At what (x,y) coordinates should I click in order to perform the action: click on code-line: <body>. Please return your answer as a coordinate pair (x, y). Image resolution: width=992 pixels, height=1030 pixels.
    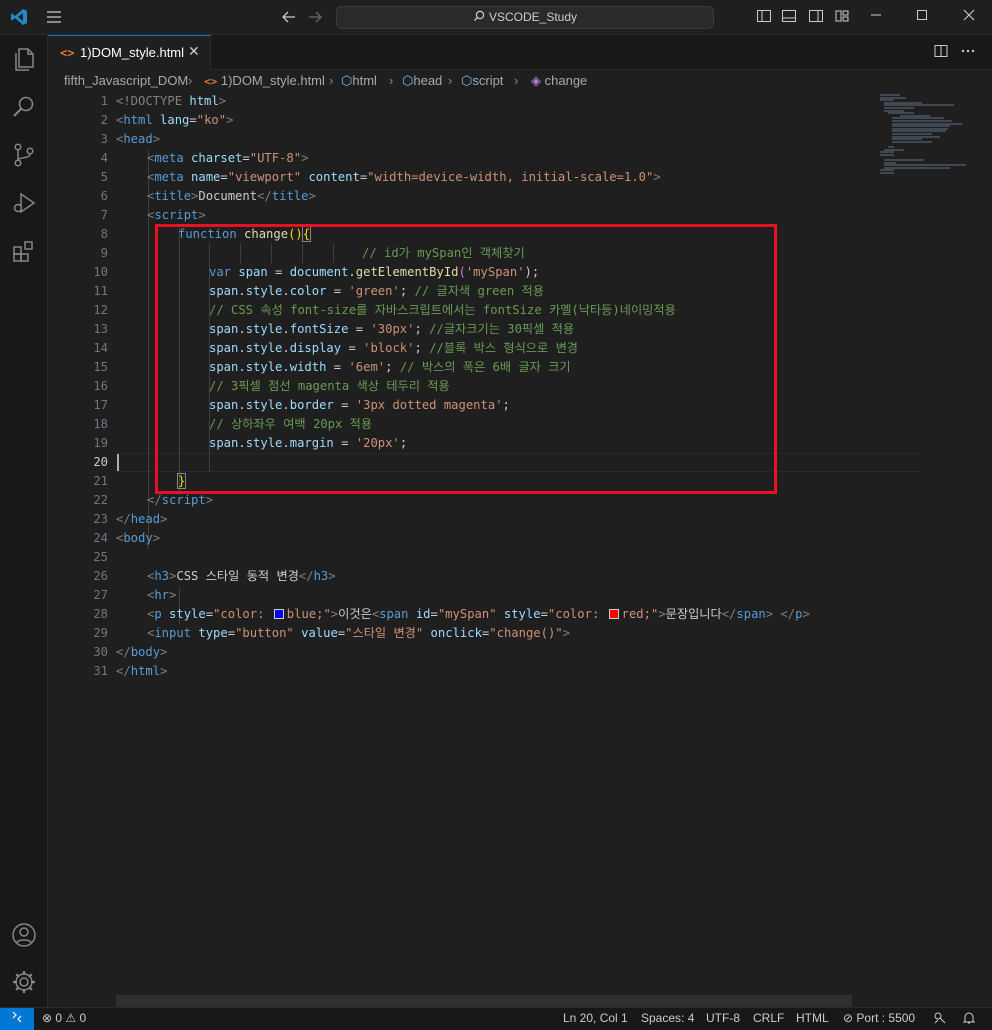
    Looking at the image, I should click on (138, 538).